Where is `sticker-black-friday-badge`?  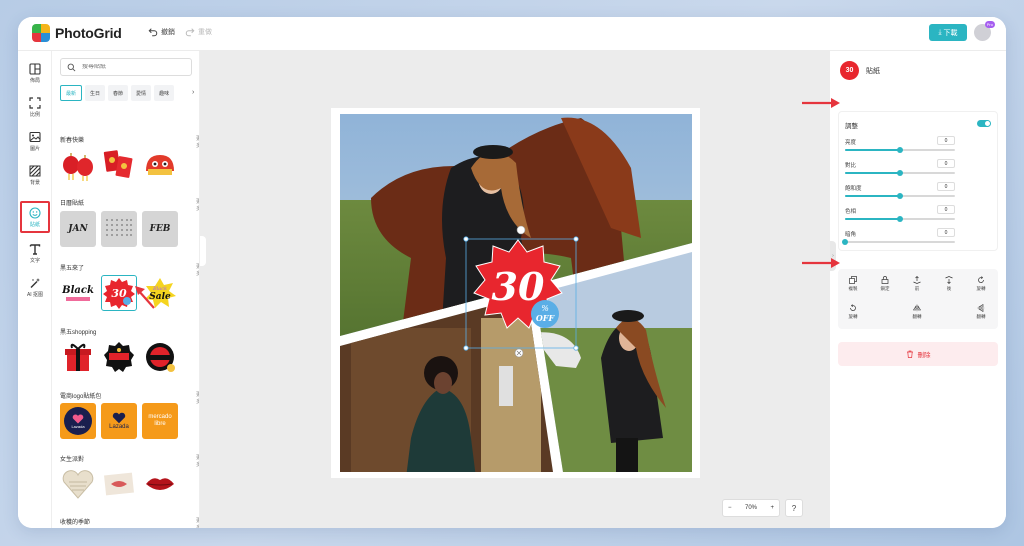 sticker-black-friday-badge is located at coordinates (119, 357).